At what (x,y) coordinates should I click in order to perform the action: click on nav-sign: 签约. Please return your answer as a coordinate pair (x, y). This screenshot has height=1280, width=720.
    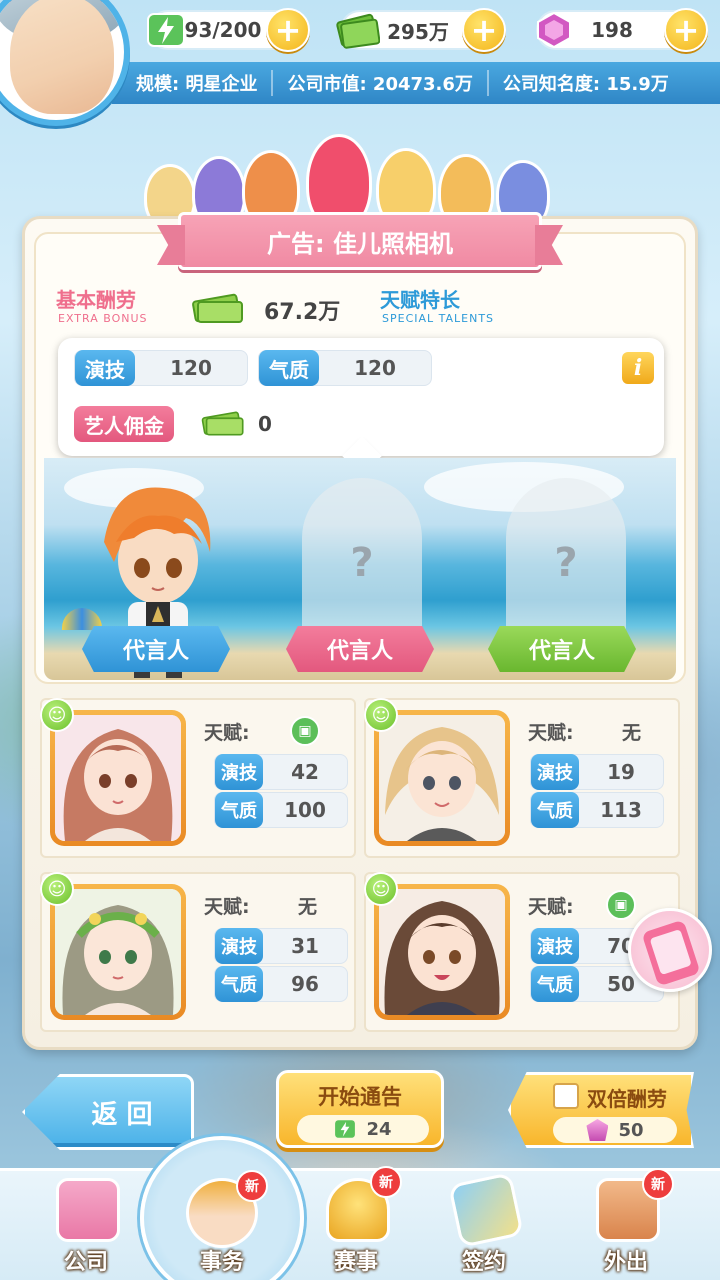
    Looking at the image, I should click on (484, 1224).